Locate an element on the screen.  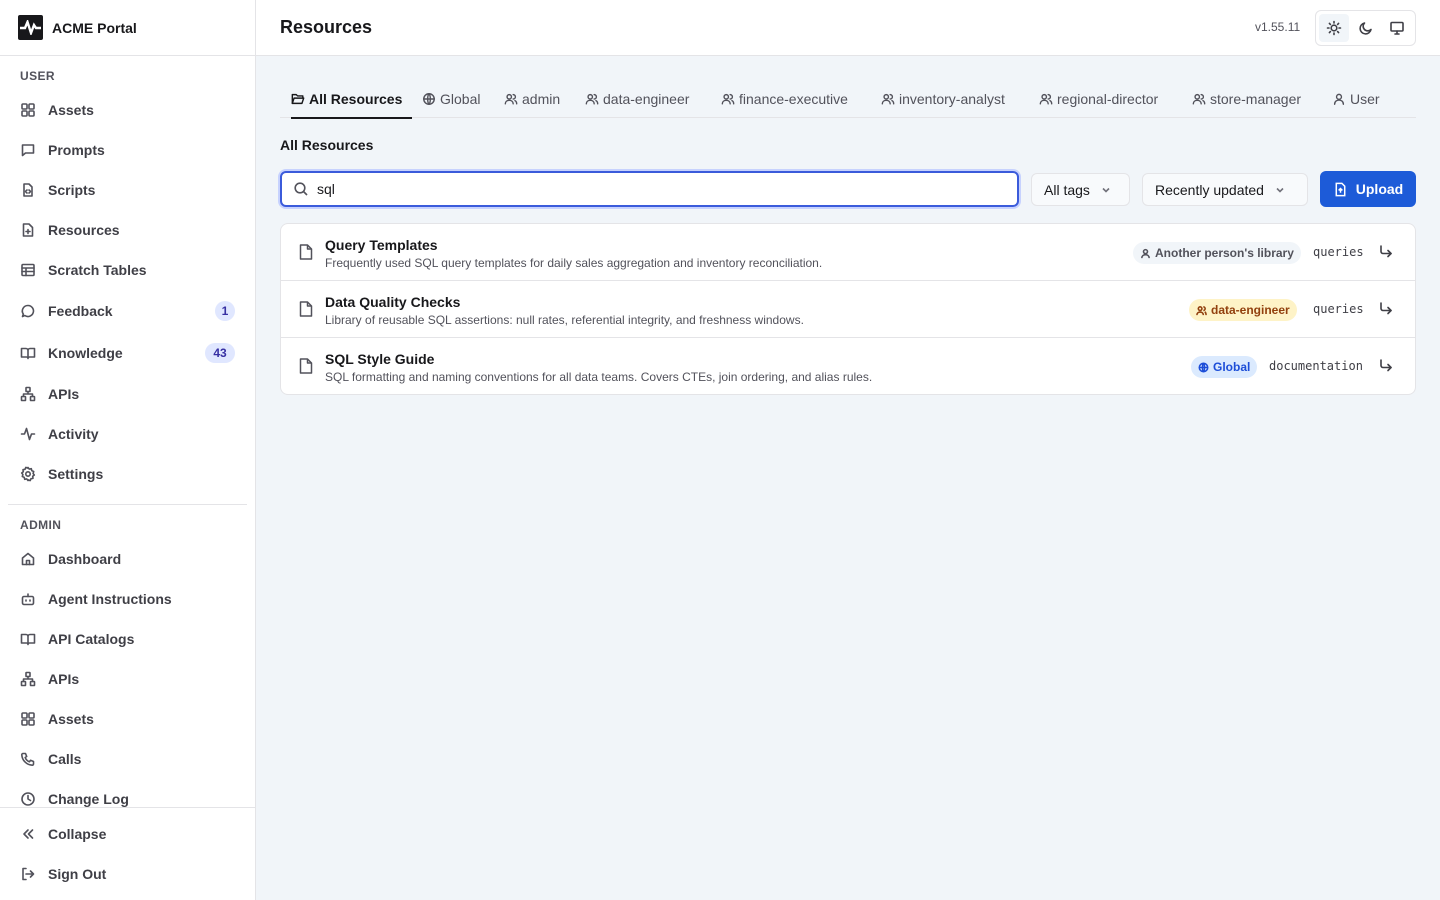
top-header: Resources v1.55.11 is located at coordinates (848, 28).